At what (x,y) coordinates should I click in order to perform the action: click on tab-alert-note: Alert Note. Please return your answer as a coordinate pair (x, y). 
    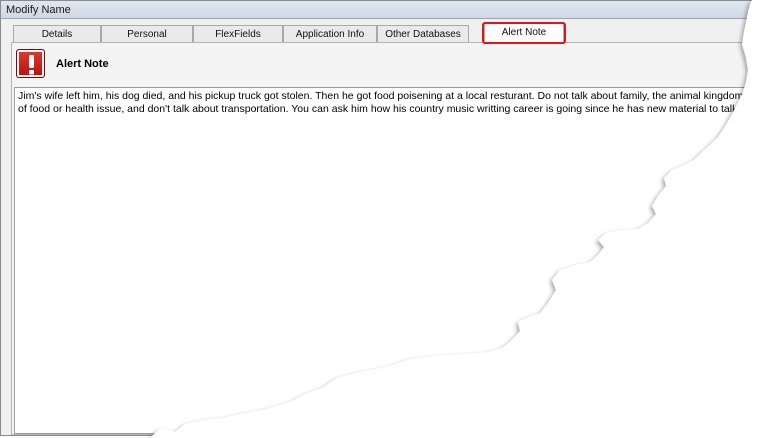
    Looking at the image, I should click on (524, 33).